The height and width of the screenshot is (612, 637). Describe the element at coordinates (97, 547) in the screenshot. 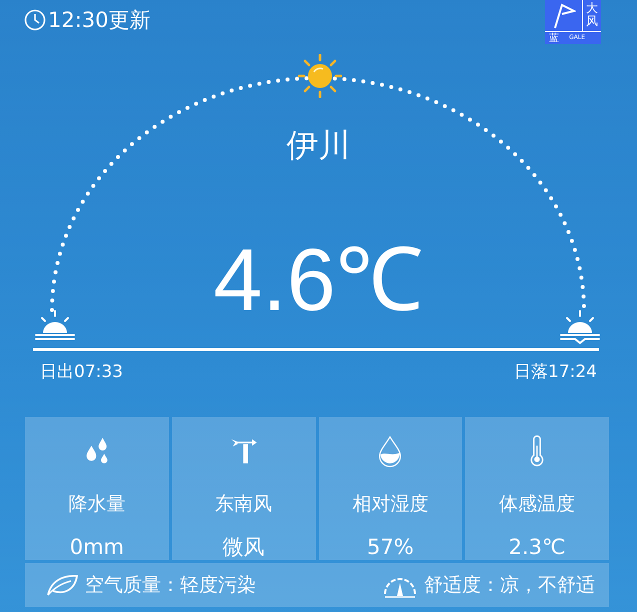

I see `stat-value: 0mm` at that location.